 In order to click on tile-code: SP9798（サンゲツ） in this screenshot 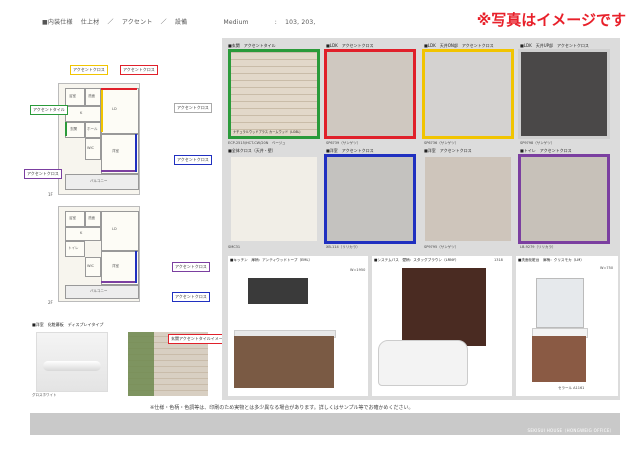, I will do `click(537, 143)`.